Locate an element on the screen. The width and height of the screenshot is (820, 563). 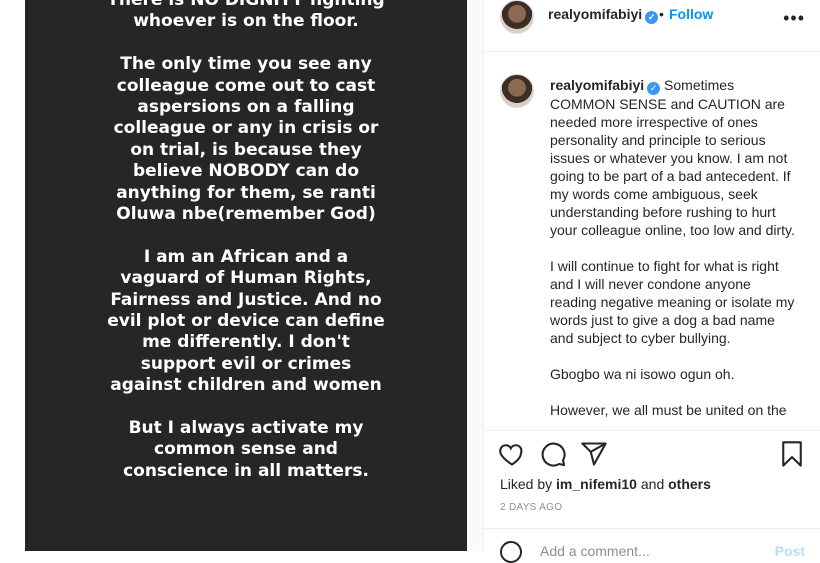
emoji-icon is located at coordinates (511, 552).